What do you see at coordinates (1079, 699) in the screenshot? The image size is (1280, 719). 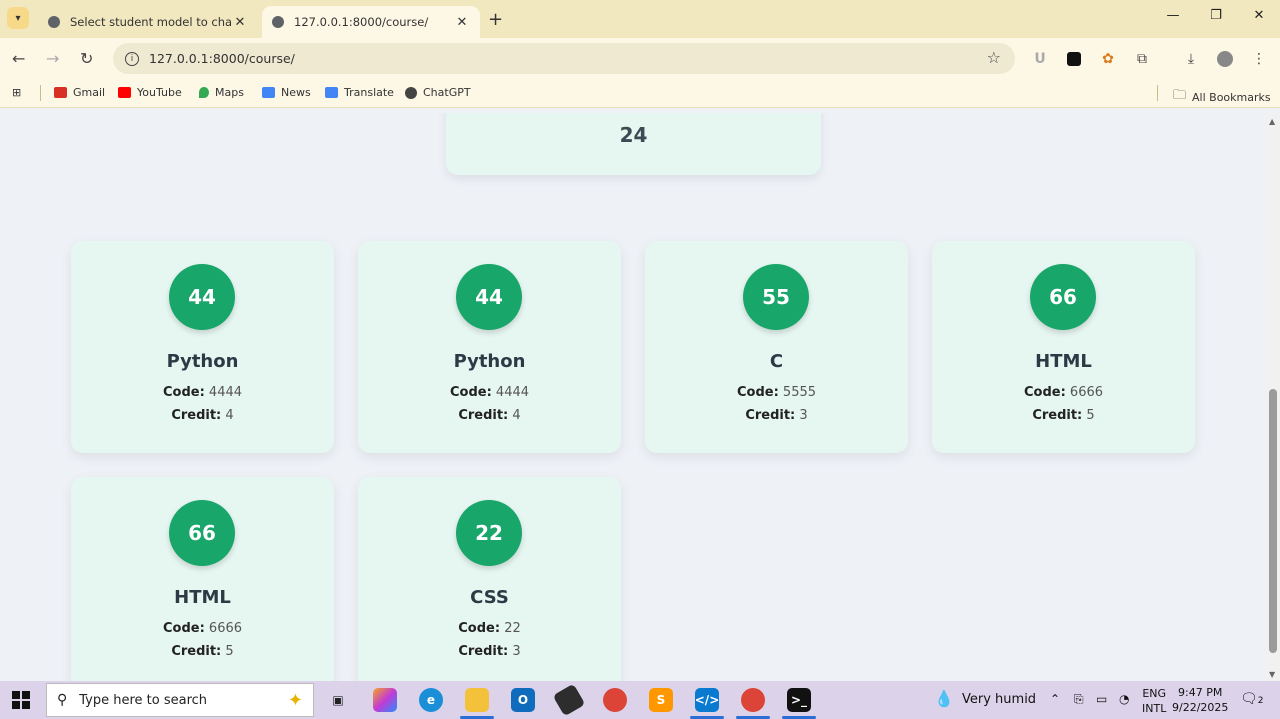 I see `meet-icon: ⎘` at bounding box center [1079, 699].